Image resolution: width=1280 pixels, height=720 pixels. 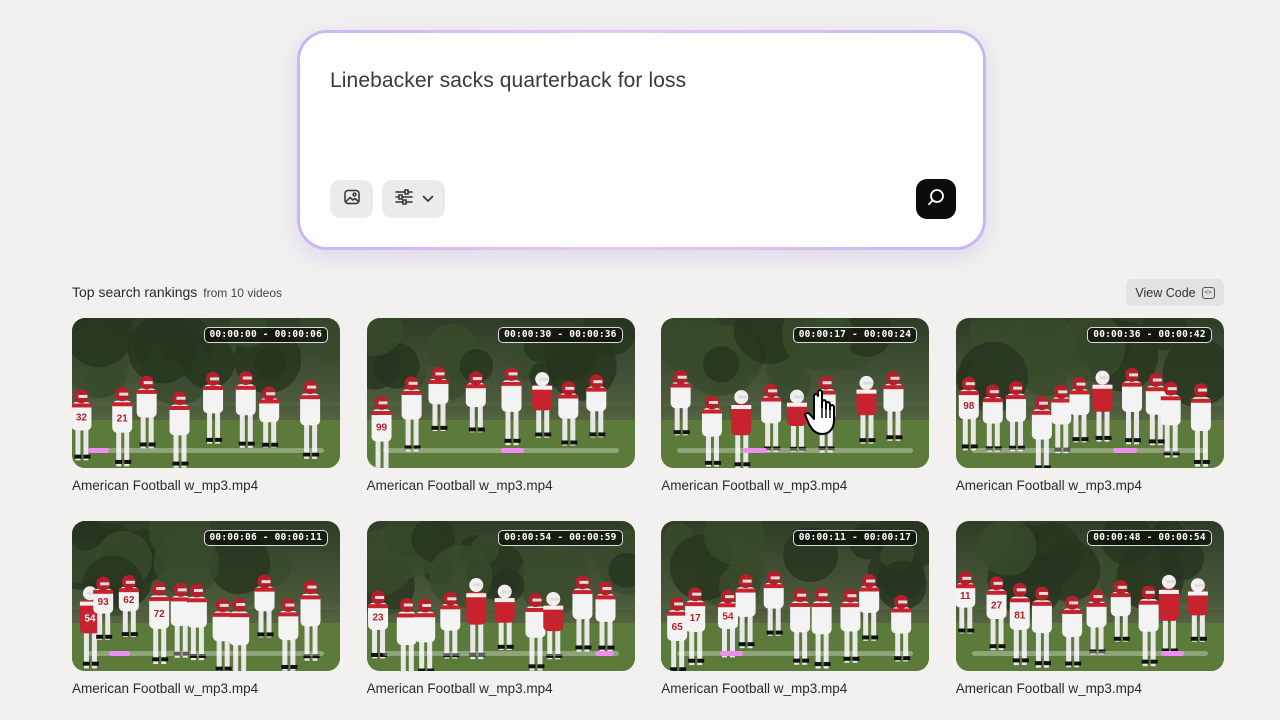 I want to click on clip-timestamp: 00:00:06 - 00:00:11, so click(x=265, y=538).